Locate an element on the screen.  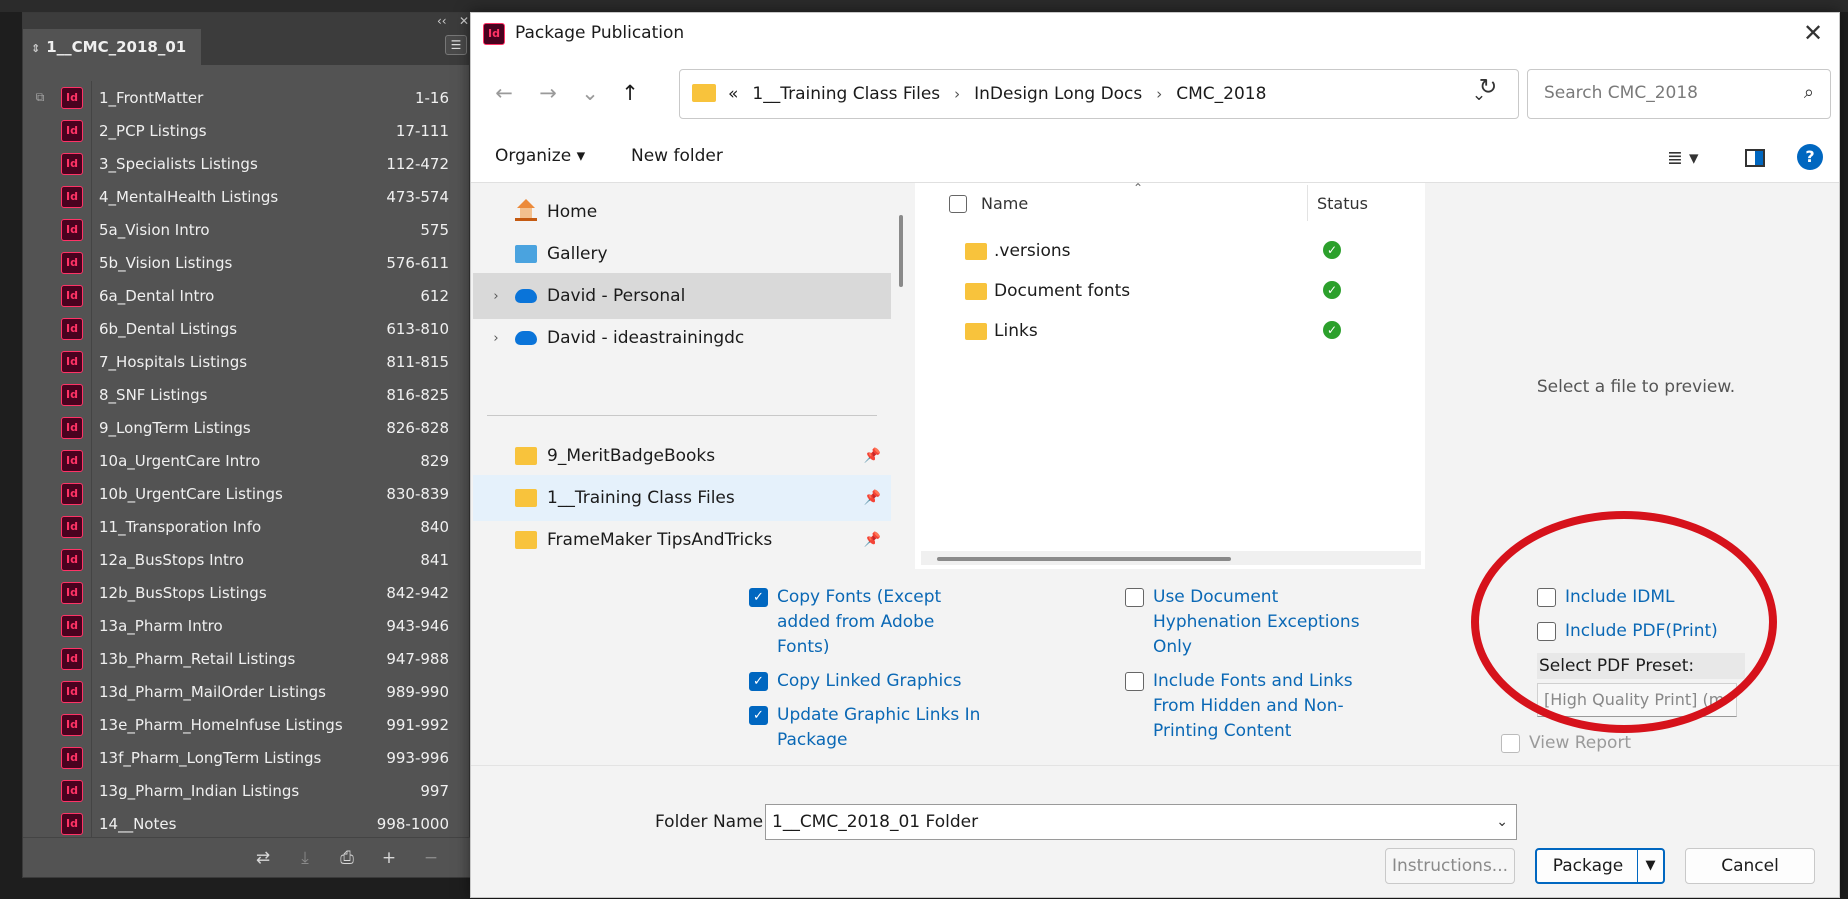
help-icon: ? is located at coordinates (1810, 157).